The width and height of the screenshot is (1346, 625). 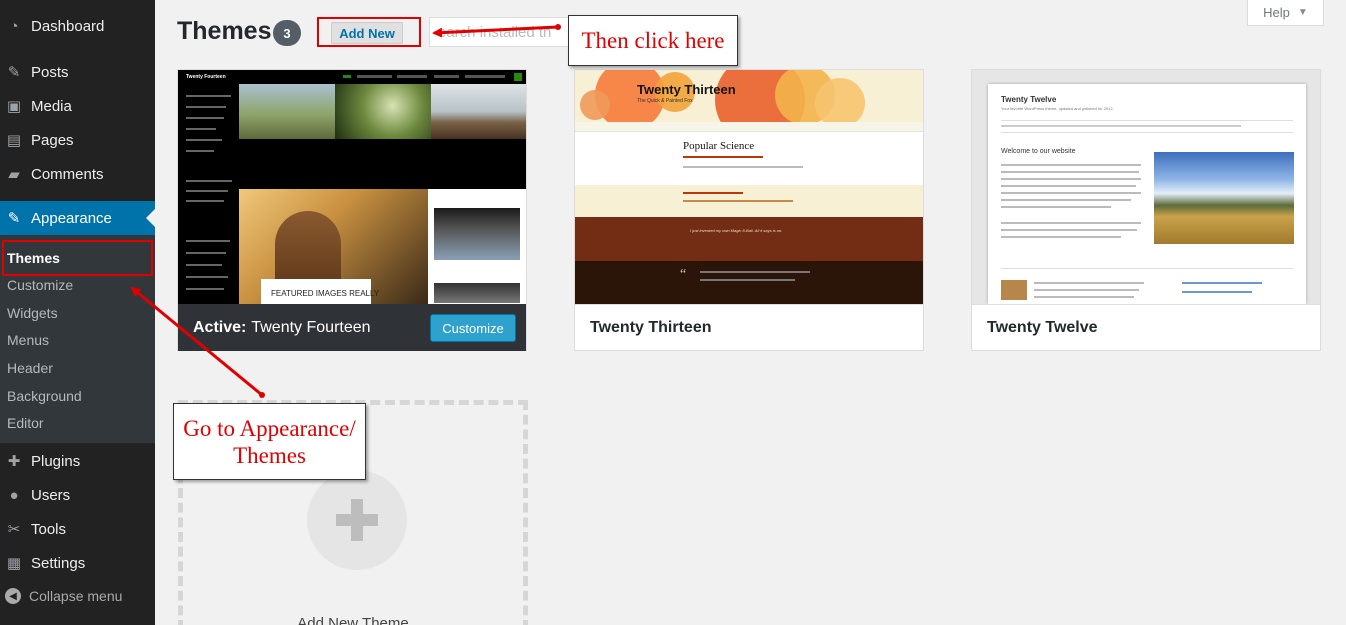 I want to click on go-to-line2: Themes, so click(x=269, y=455).